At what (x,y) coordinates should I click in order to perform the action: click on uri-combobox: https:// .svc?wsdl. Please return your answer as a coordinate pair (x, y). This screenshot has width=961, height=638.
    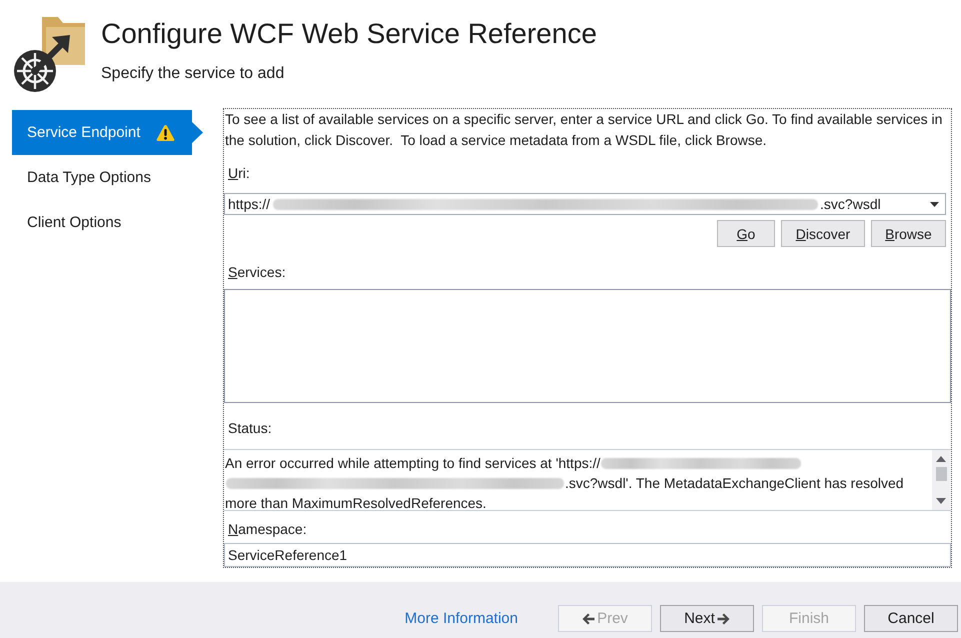
    Looking at the image, I should click on (585, 204).